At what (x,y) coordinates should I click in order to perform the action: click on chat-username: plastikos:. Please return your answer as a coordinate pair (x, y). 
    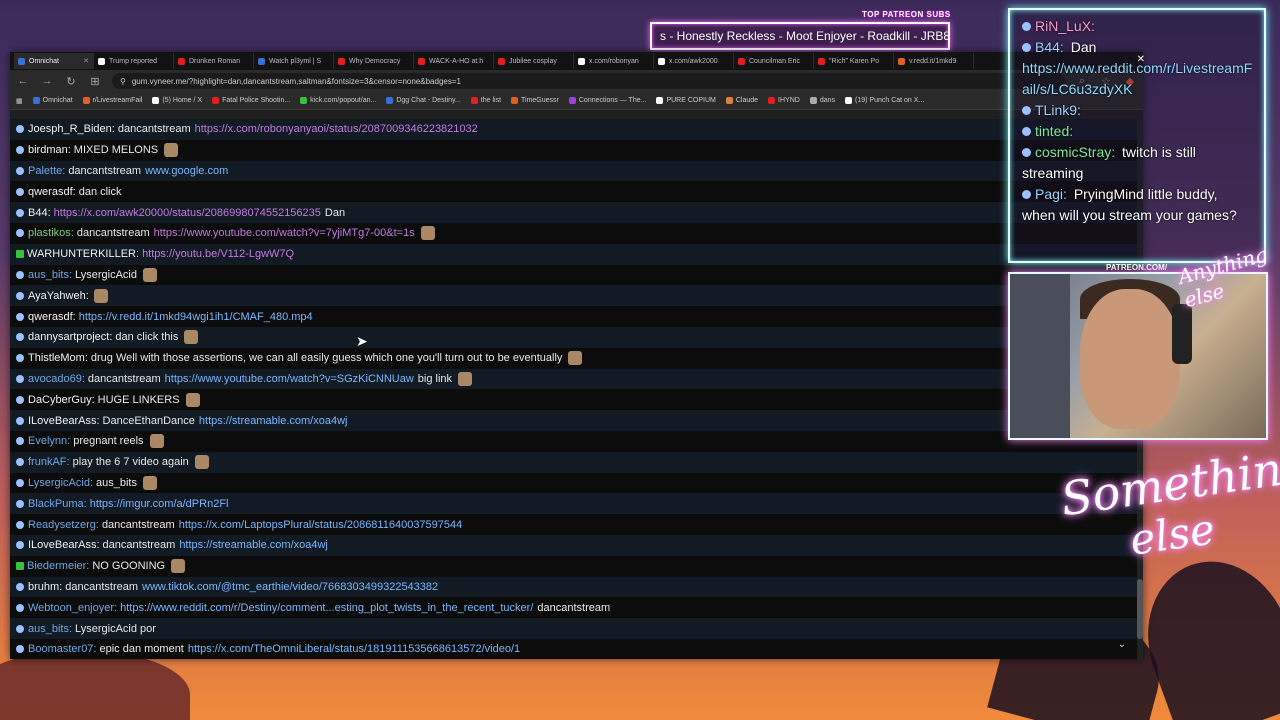
    Looking at the image, I should click on (51, 233).